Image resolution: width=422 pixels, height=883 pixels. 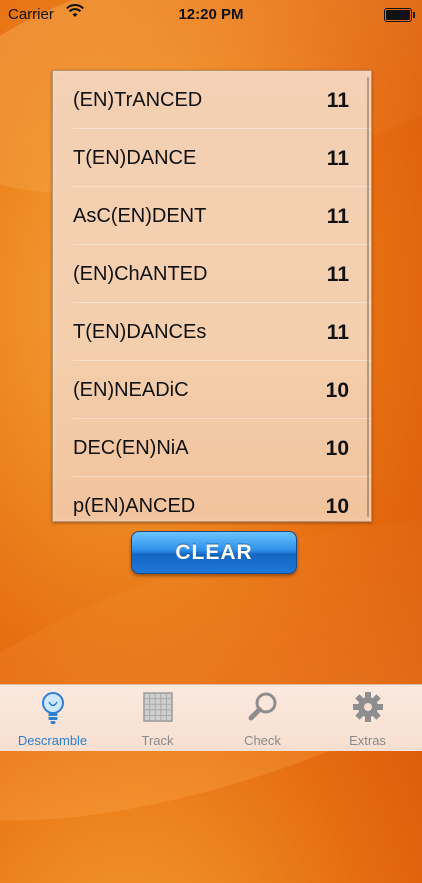 I want to click on tab-label: Check, so click(x=262, y=740).